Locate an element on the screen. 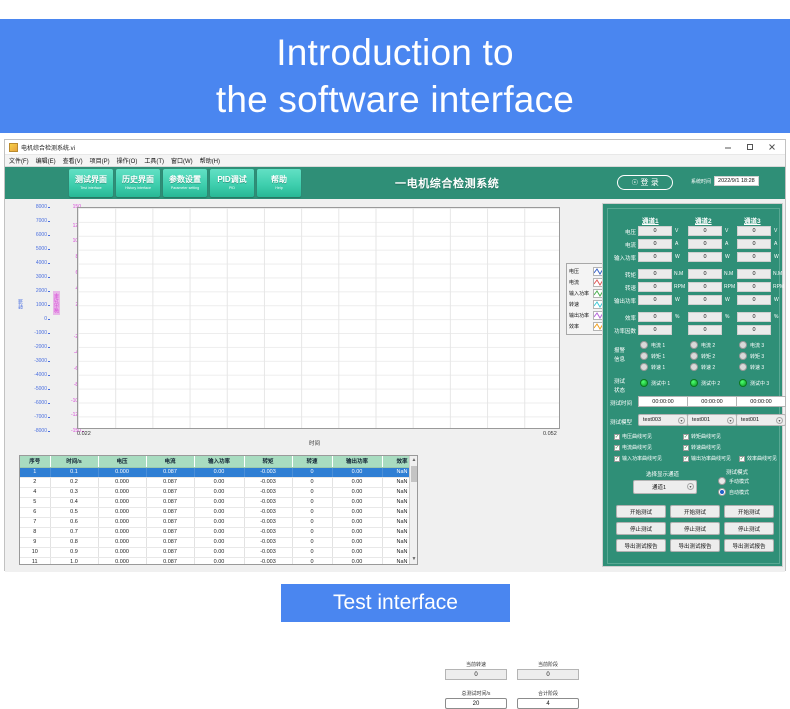 The height and width of the screenshot is (709, 790). menu-item-edit: 编辑(E) is located at coordinates (46, 160).